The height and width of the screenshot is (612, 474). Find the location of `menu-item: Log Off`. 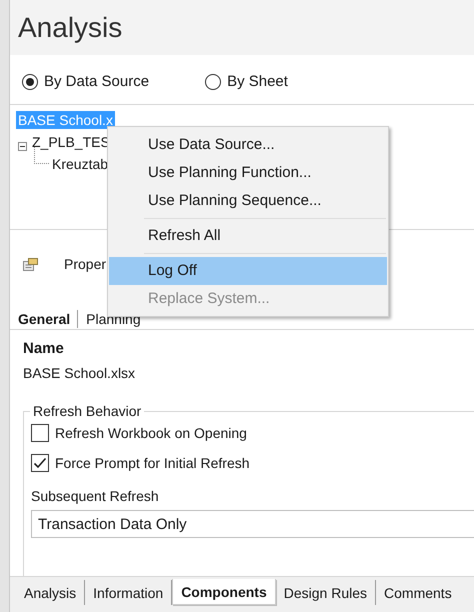

menu-item: Log Off is located at coordinates (248, 271).